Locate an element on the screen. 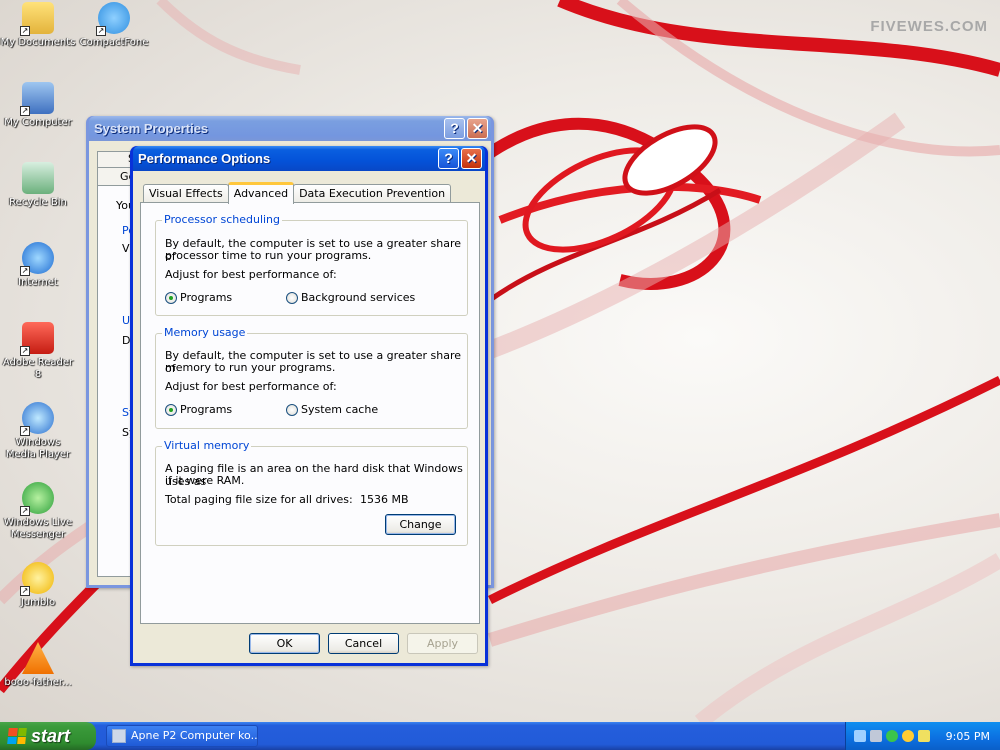 The width and height of the screenshot is (1000, 750). windows-logo-icon is located at coordinates (17, 736).